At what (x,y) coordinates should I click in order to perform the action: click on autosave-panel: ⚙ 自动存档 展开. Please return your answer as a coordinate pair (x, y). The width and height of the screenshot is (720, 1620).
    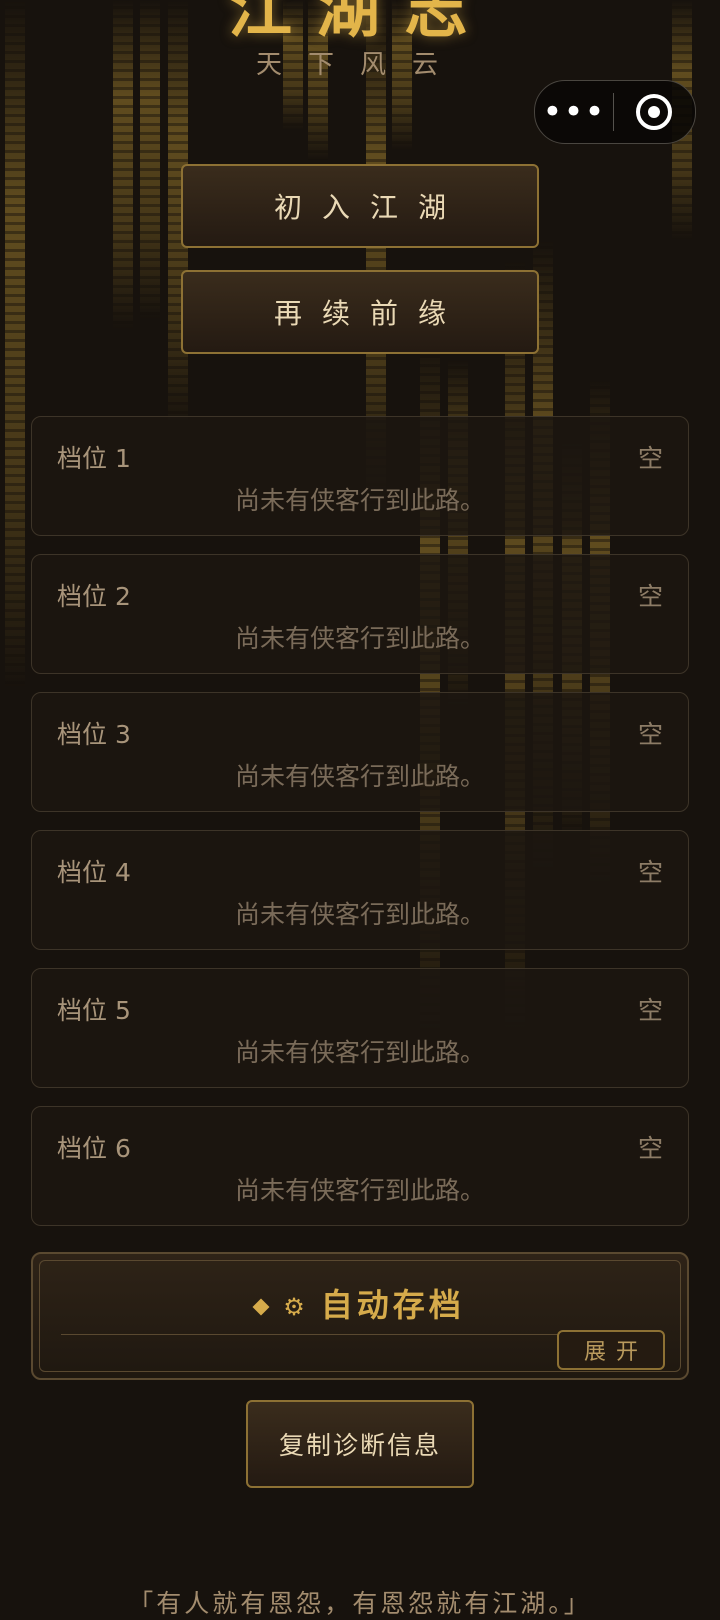
    Looking at the image, I should click on (360, 1316).